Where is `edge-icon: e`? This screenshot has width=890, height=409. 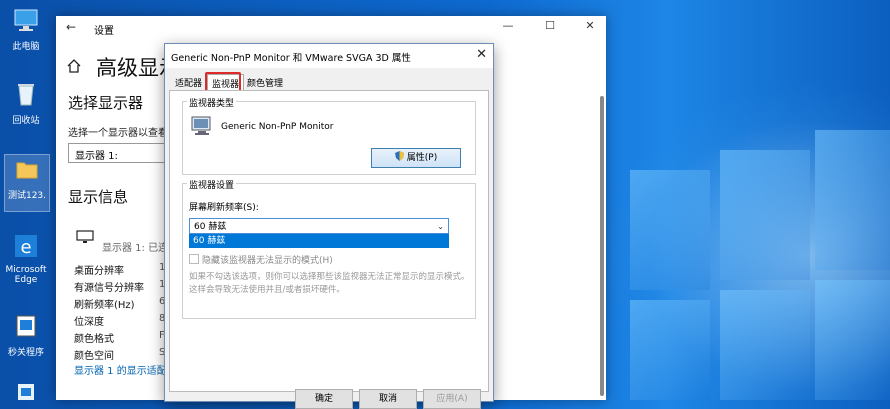 edge-icon: e is located at coordinates (26, 246).